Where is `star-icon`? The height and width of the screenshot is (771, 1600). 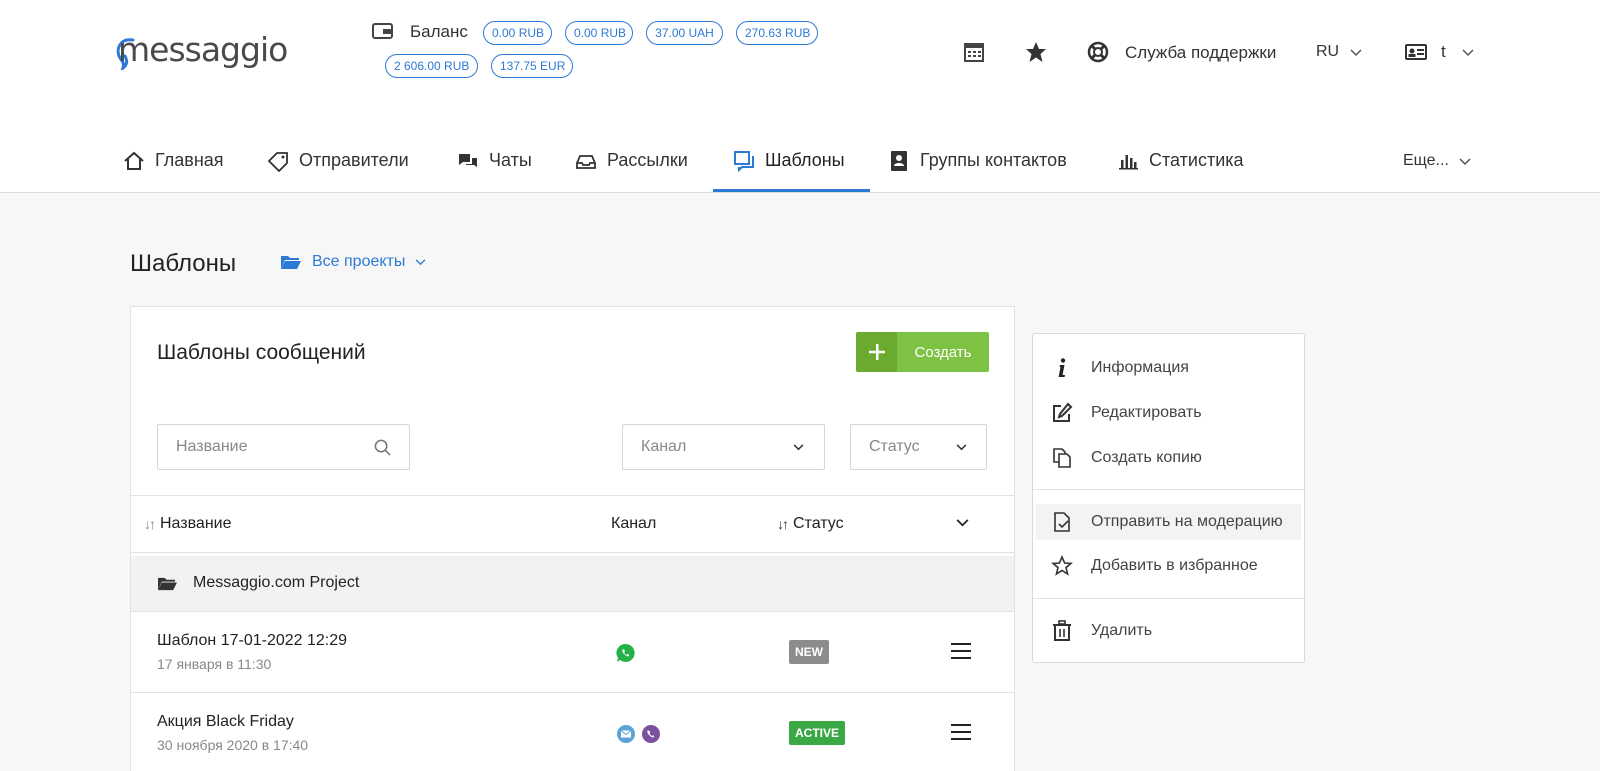
star-icon is located at coordinates (1036, 52).